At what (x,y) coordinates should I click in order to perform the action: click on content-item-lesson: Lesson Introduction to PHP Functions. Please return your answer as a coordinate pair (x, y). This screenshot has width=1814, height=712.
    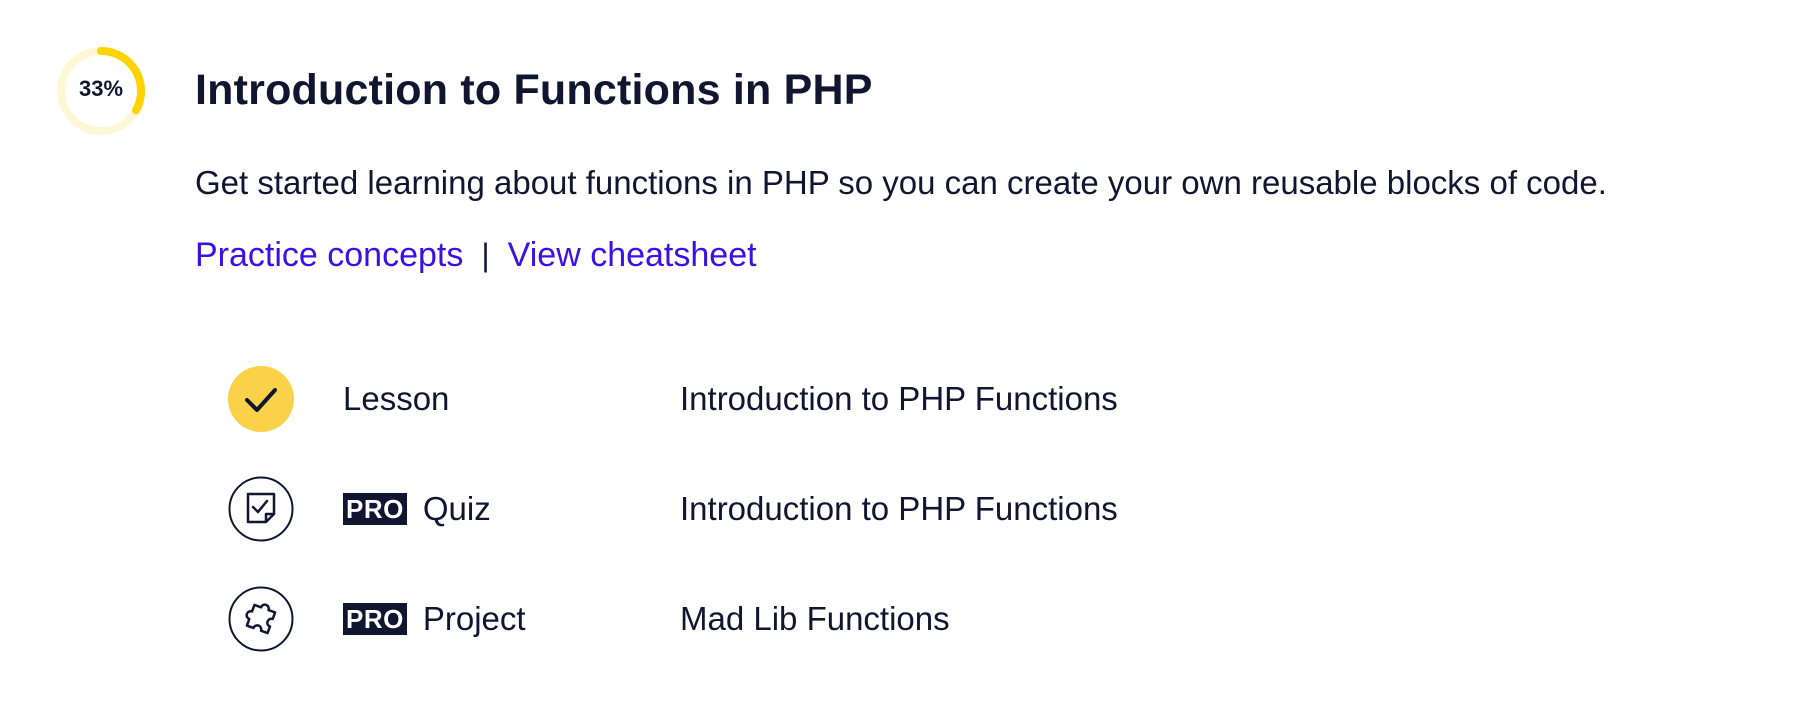
    Looking at the image, I should click on (928, 399).